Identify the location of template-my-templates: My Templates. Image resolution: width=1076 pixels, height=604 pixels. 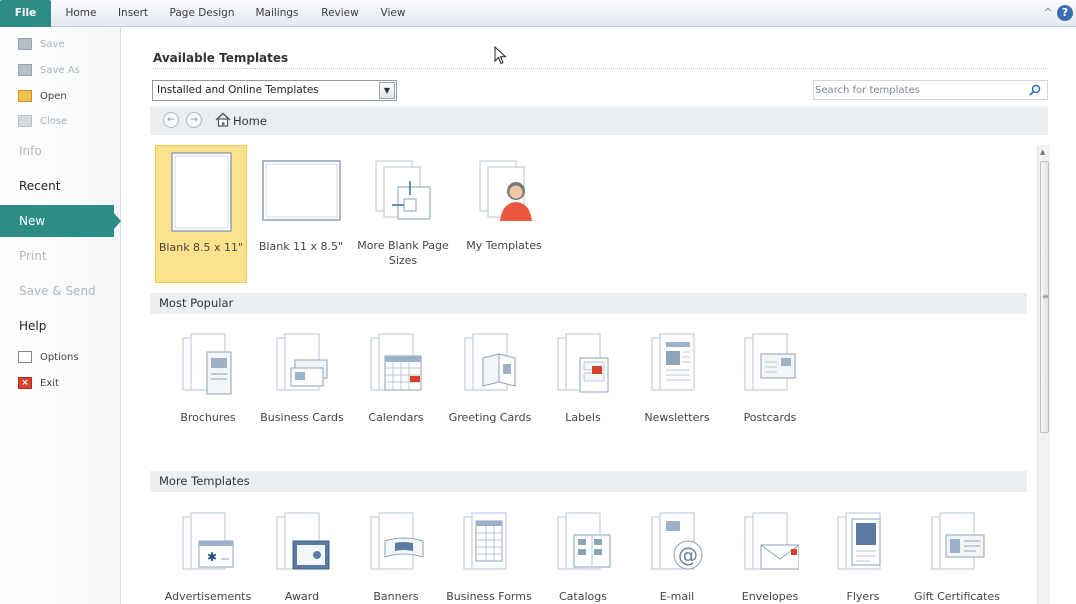
(504, 214).